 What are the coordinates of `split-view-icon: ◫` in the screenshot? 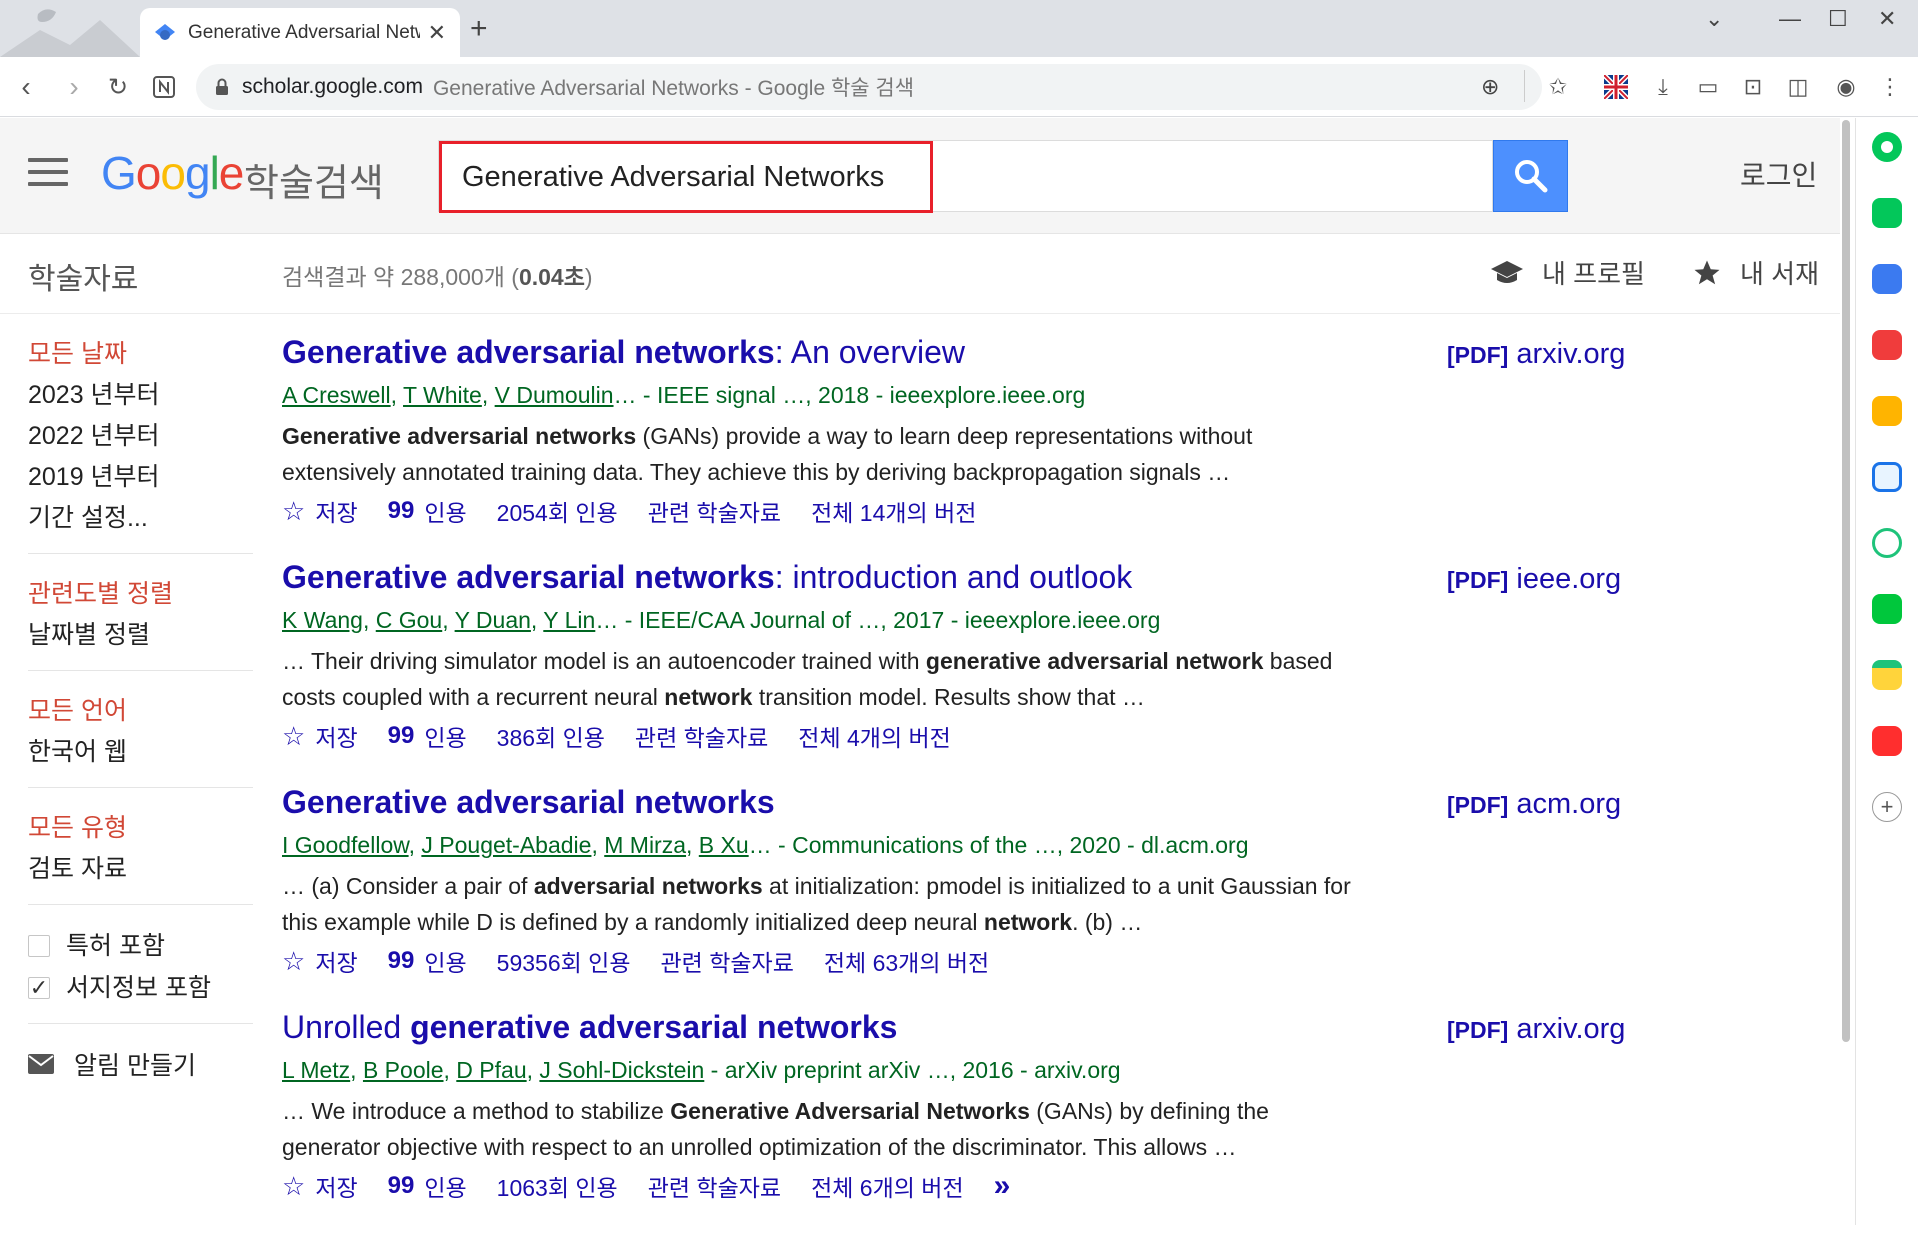 It's located at (1798, 87).